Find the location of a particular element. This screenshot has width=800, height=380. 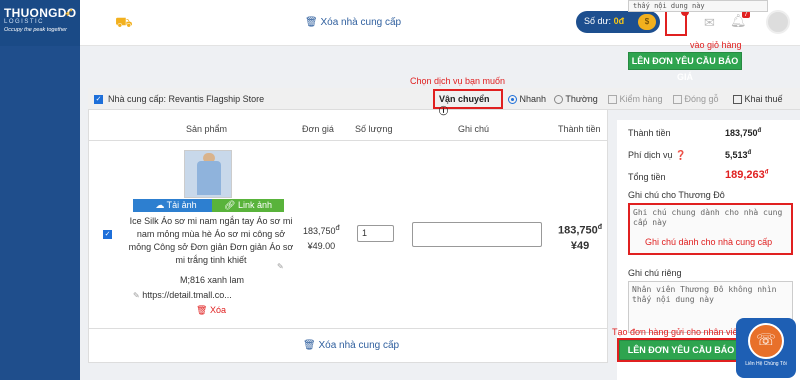

link-icon: 🔗︎ is located at coordinates (230, 205).